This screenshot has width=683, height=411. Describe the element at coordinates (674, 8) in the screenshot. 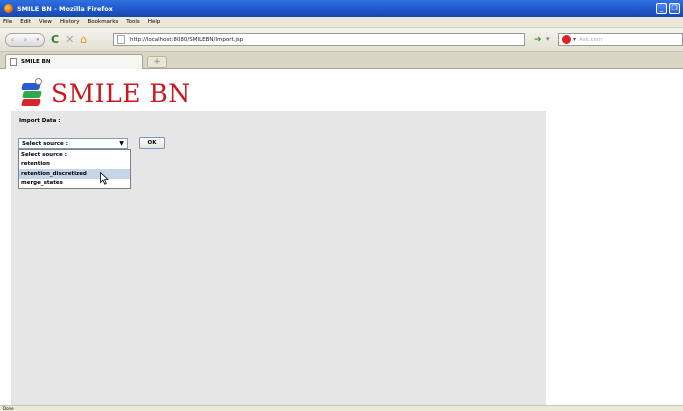

I see `restore-button: ❐` at that location.